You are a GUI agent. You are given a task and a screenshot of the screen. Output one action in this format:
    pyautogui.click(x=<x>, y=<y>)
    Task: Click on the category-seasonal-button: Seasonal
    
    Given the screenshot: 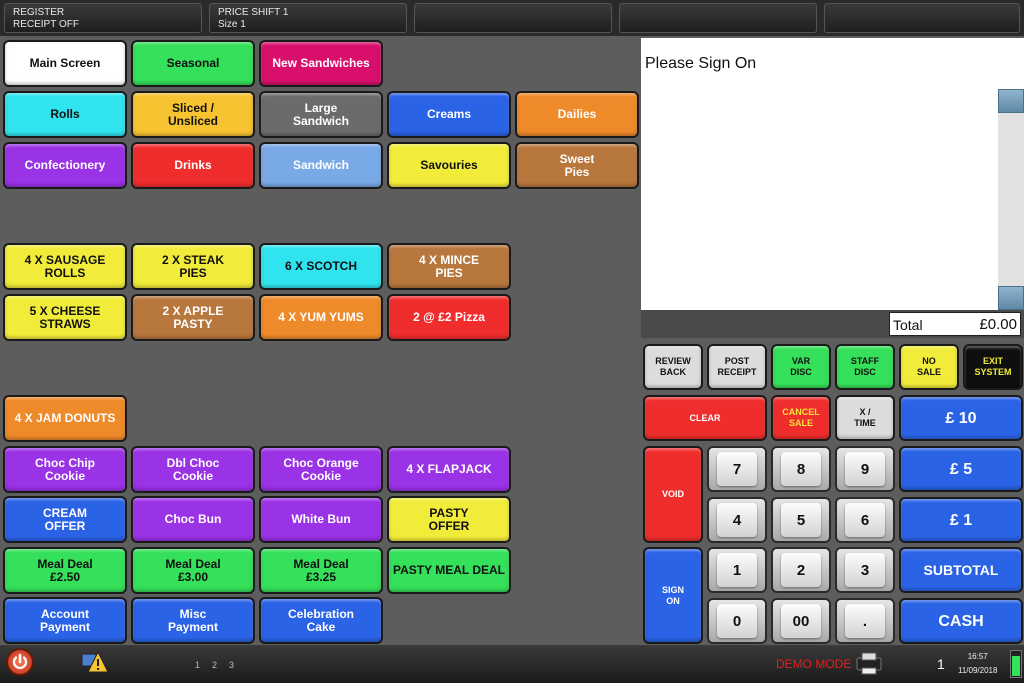 What is the action you would take?
    pyautogui.click(x=193, y=63)
    